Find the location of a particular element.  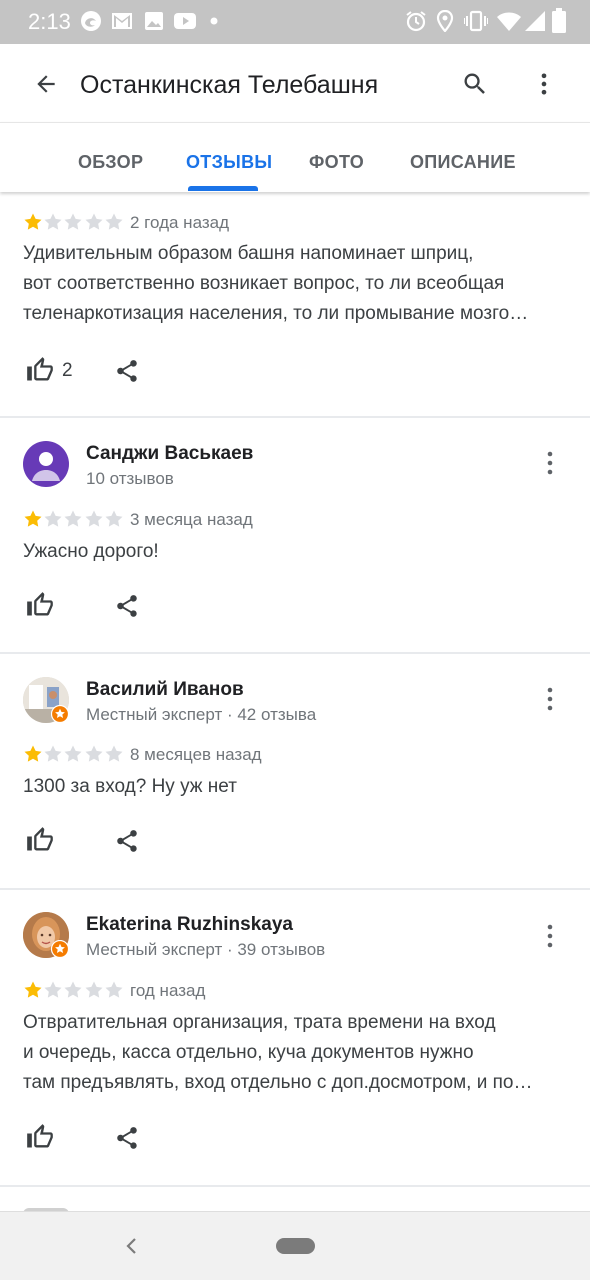

default-avatar-icon is located at coordinates (46, 466).